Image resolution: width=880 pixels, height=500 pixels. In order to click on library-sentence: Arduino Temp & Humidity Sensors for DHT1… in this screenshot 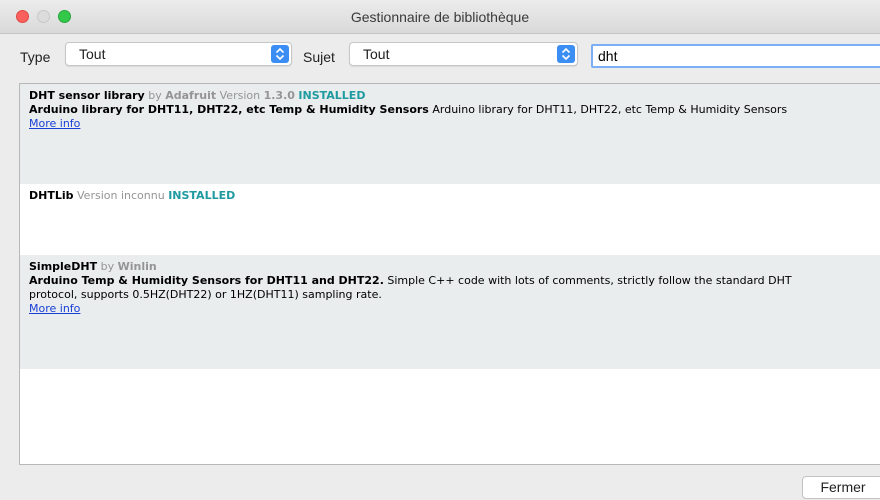, I will do `click(206, 280)`.